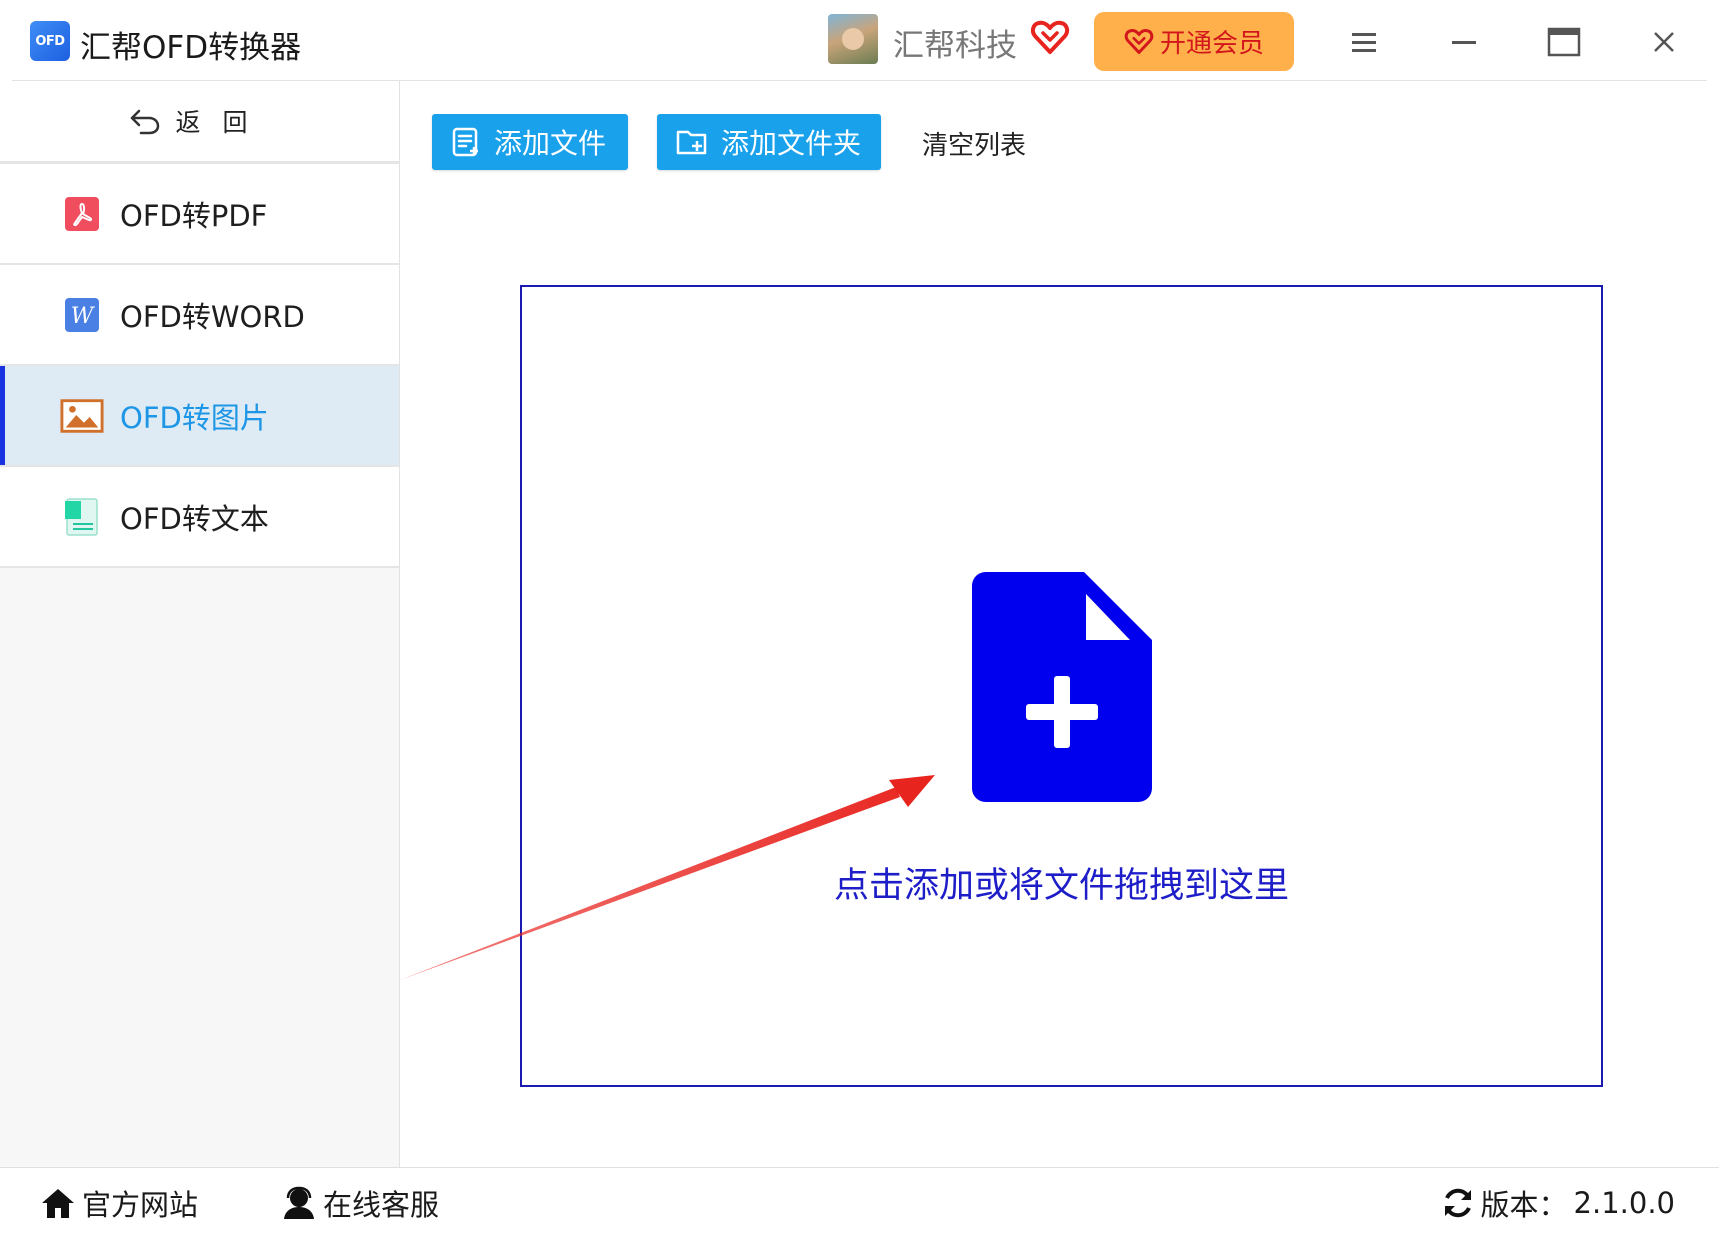 The image size is (1719, 1234). I want to click on close-icon, so click(1664, 42).